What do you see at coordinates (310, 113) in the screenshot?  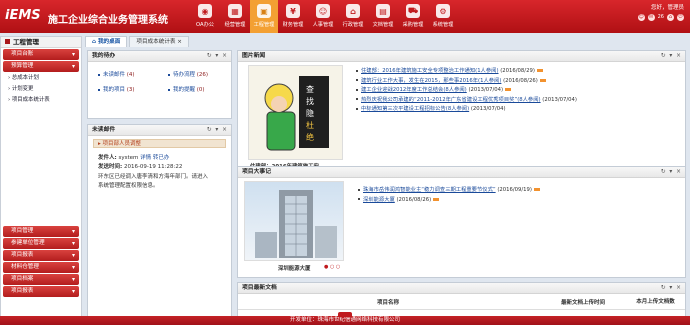 I see `svg-text: 隐` at bounding box center [310, 113].